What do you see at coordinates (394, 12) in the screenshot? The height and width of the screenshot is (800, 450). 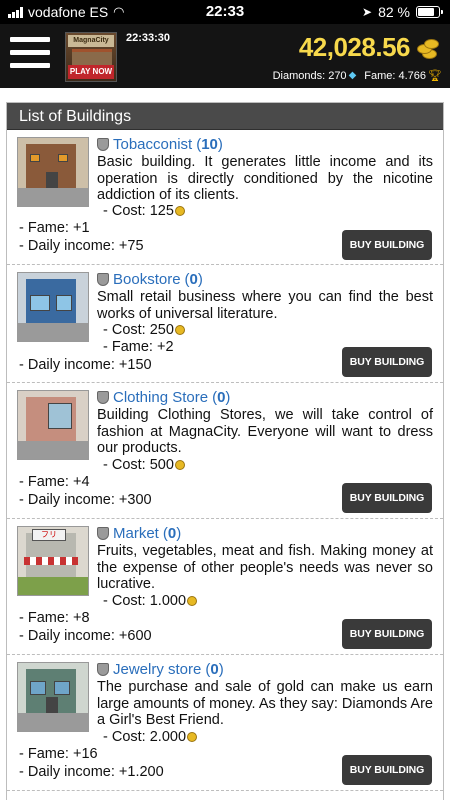 I see `battery-percent: 82 %` at bounding box center [394, 12].